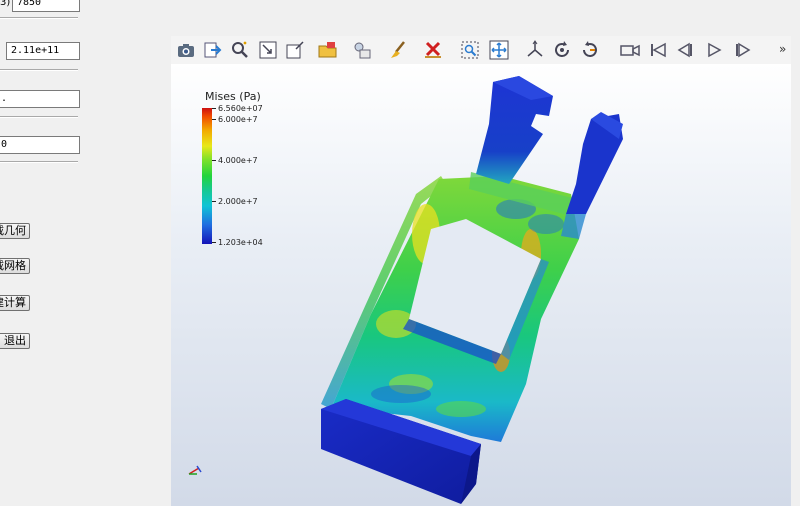 This screenshot has width=800, height=506. I want to click on reset-view-icon, so click(295, 50).